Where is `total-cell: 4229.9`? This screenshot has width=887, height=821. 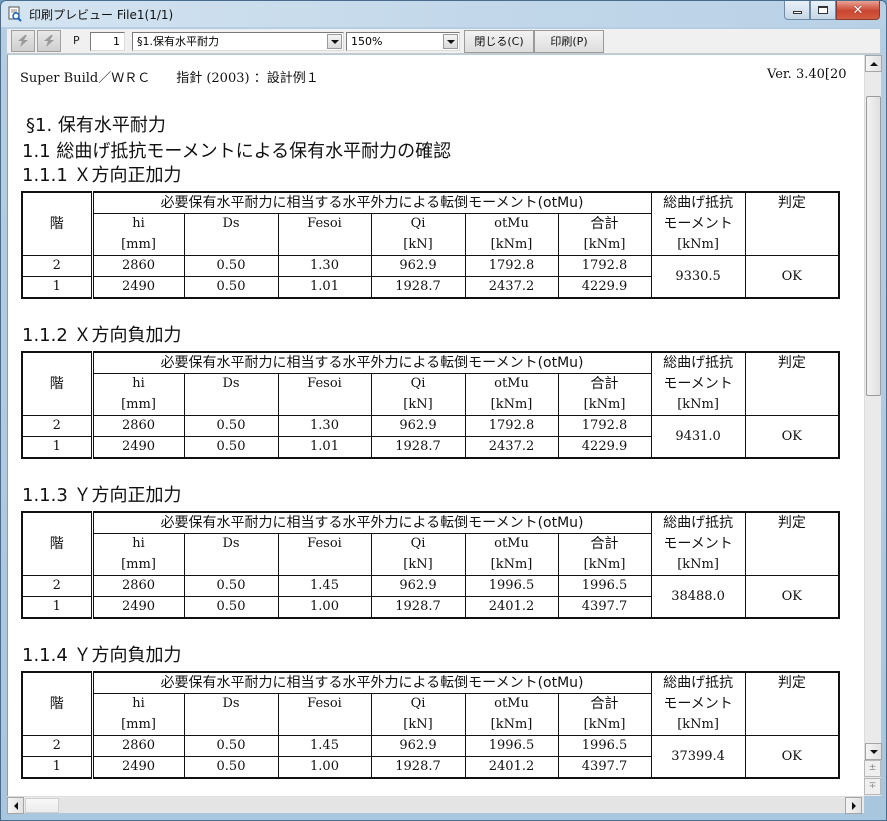 total-cell: 4229.9 is located at coordinates (604, 447).